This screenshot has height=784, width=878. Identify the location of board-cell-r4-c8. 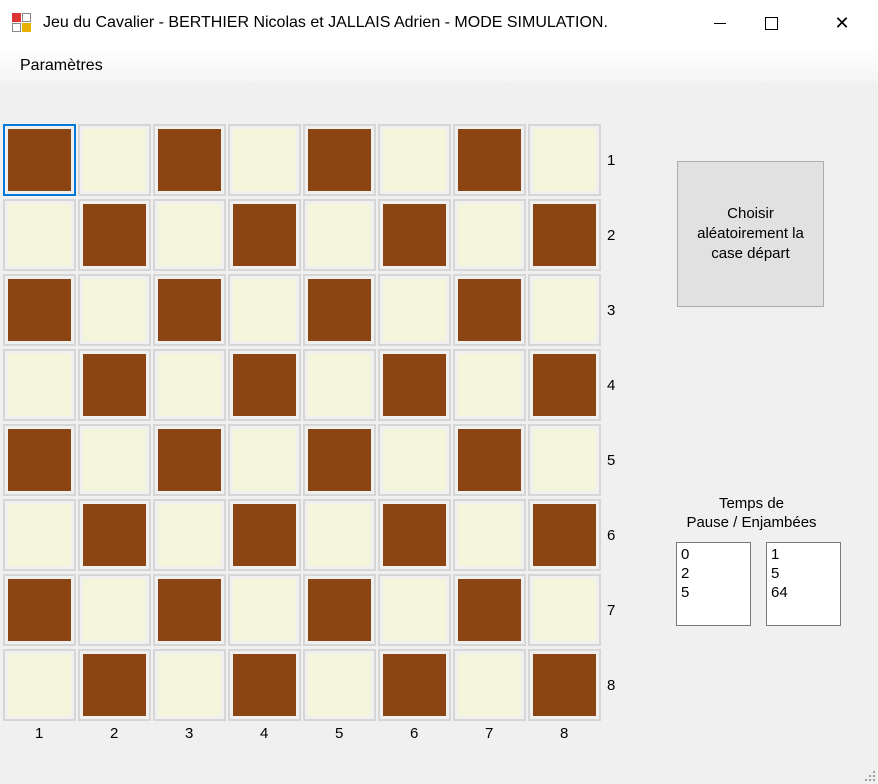
(564, 385).